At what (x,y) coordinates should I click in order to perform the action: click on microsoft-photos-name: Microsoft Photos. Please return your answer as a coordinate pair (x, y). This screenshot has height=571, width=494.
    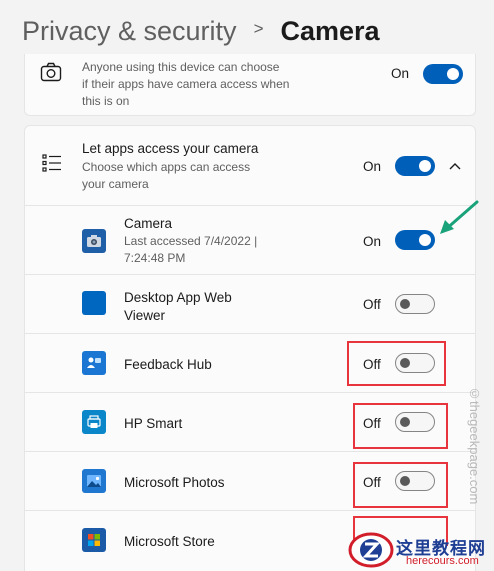
    Looking at the image, I should click on (174, 482).